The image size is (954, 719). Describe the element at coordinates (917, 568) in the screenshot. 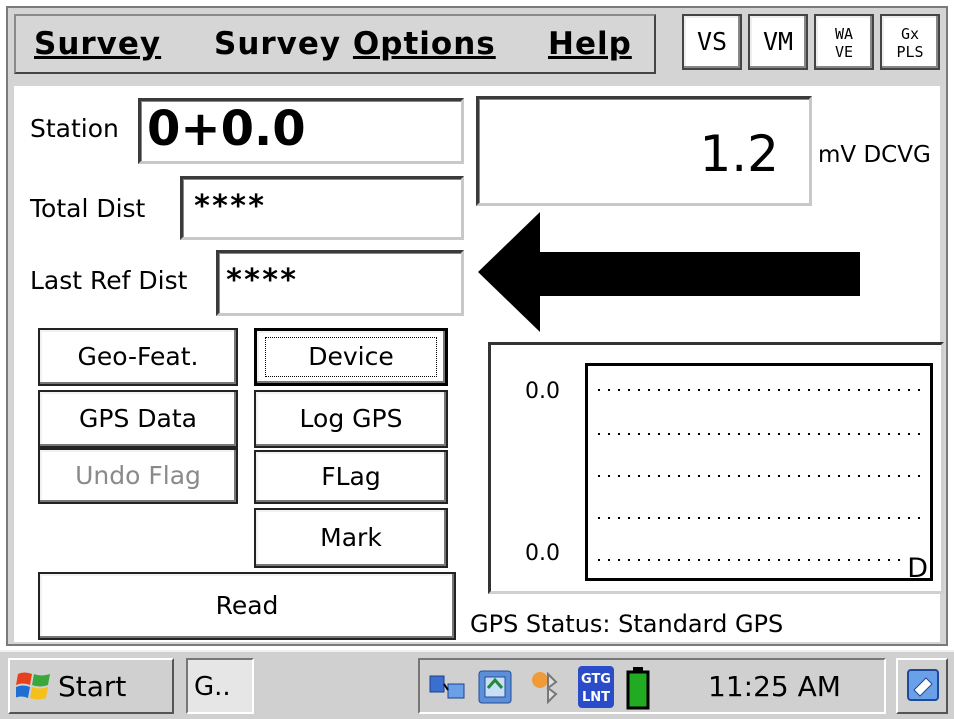

I see `chart-corner-label: D` at that location.